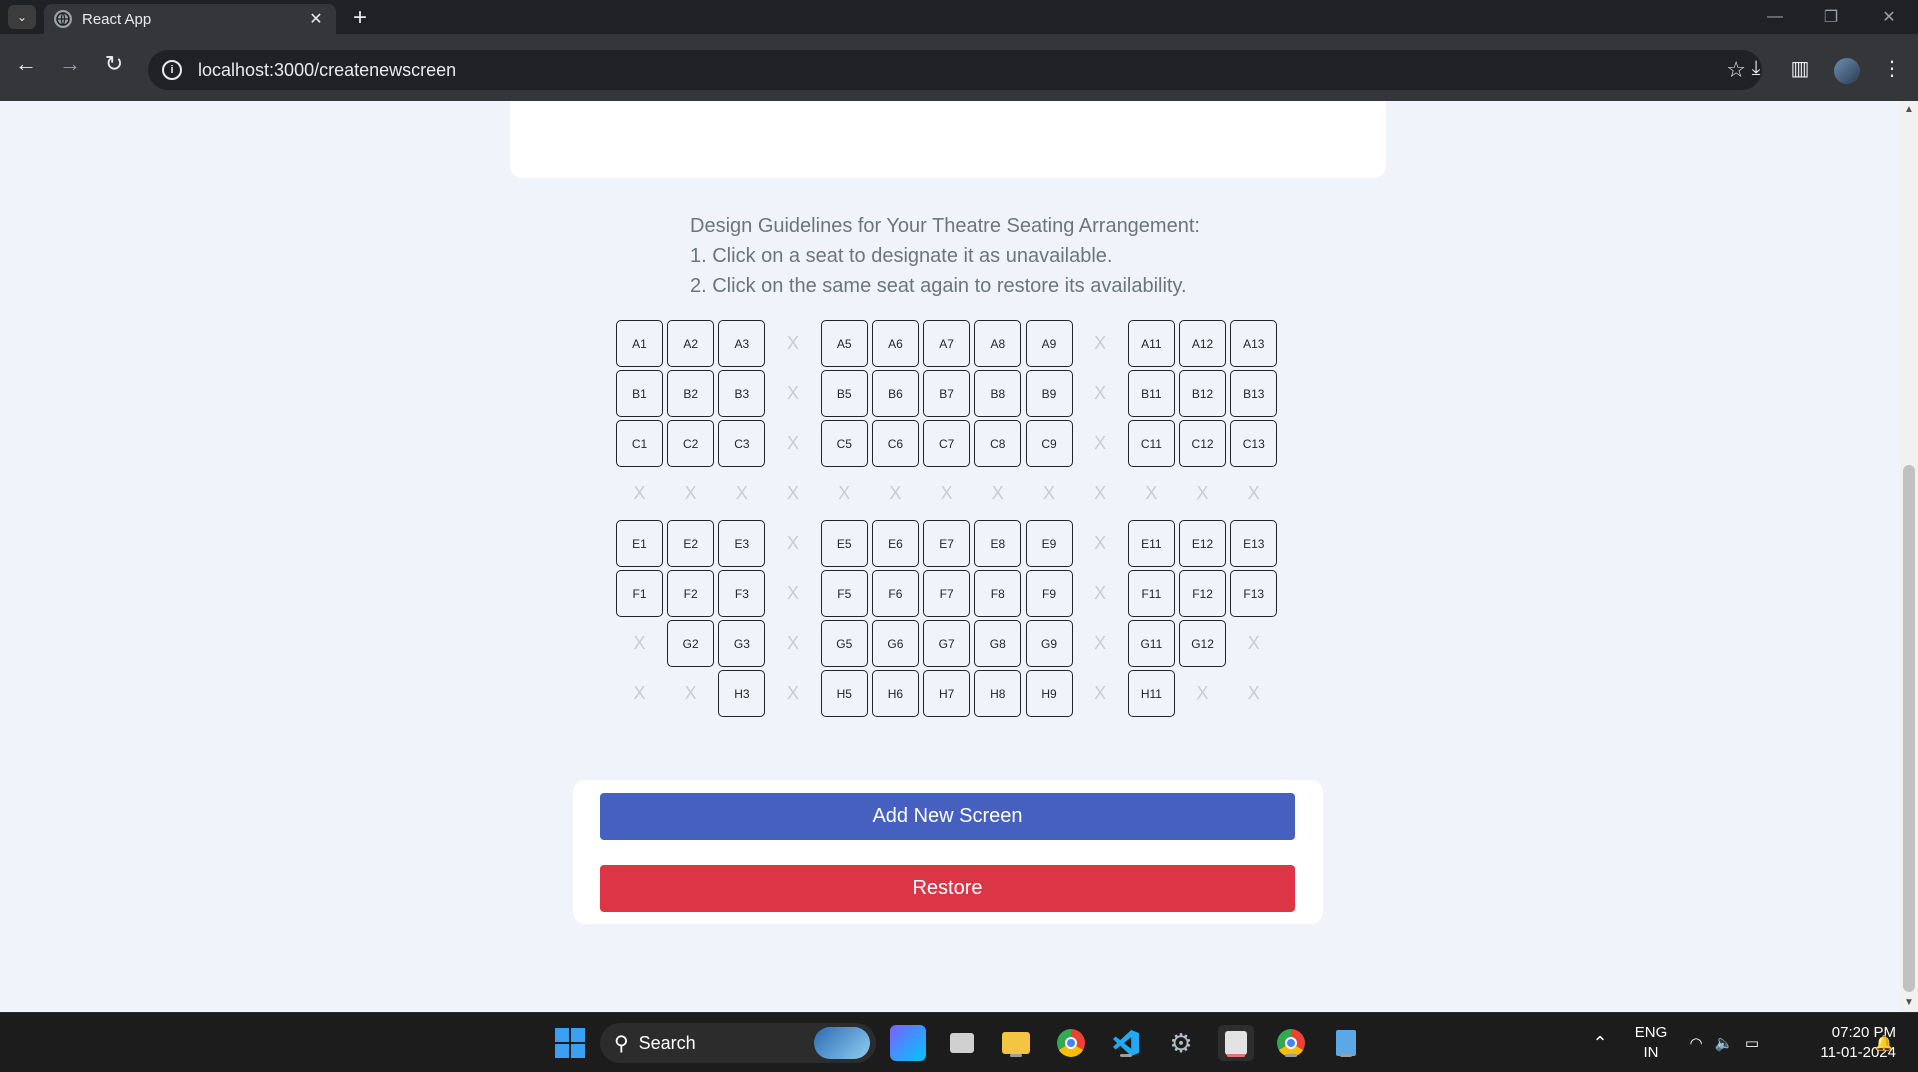 The height and width of the screenshot is (1072, 1918). I want to click on seat-e13: E13, so click(1254, 543).